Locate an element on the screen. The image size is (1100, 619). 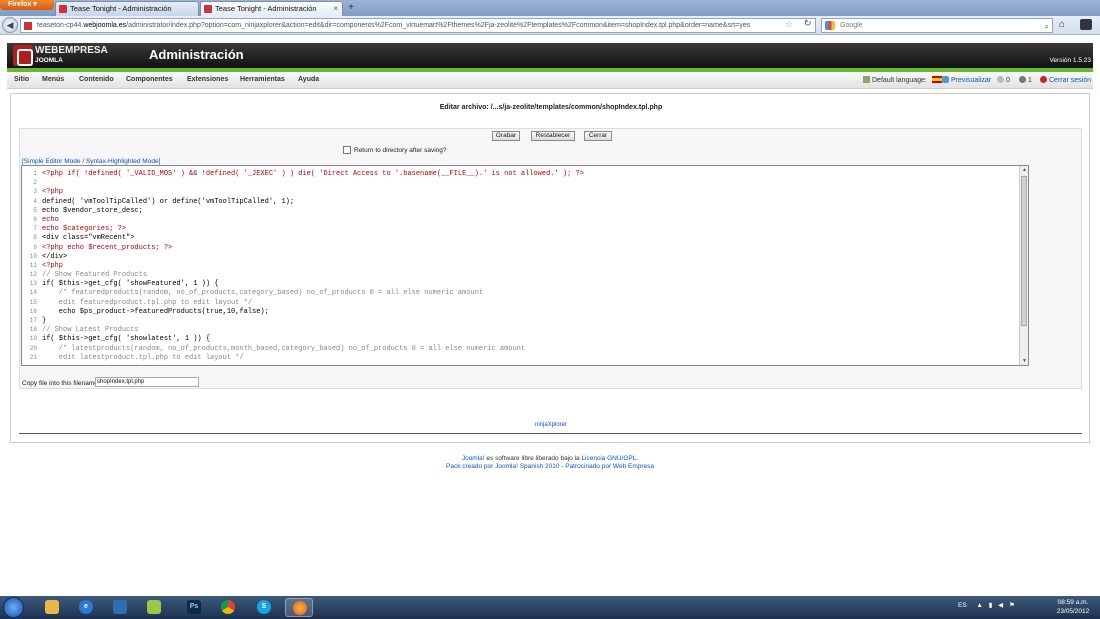
line-number: 20 is located at coordinates (33, 348).